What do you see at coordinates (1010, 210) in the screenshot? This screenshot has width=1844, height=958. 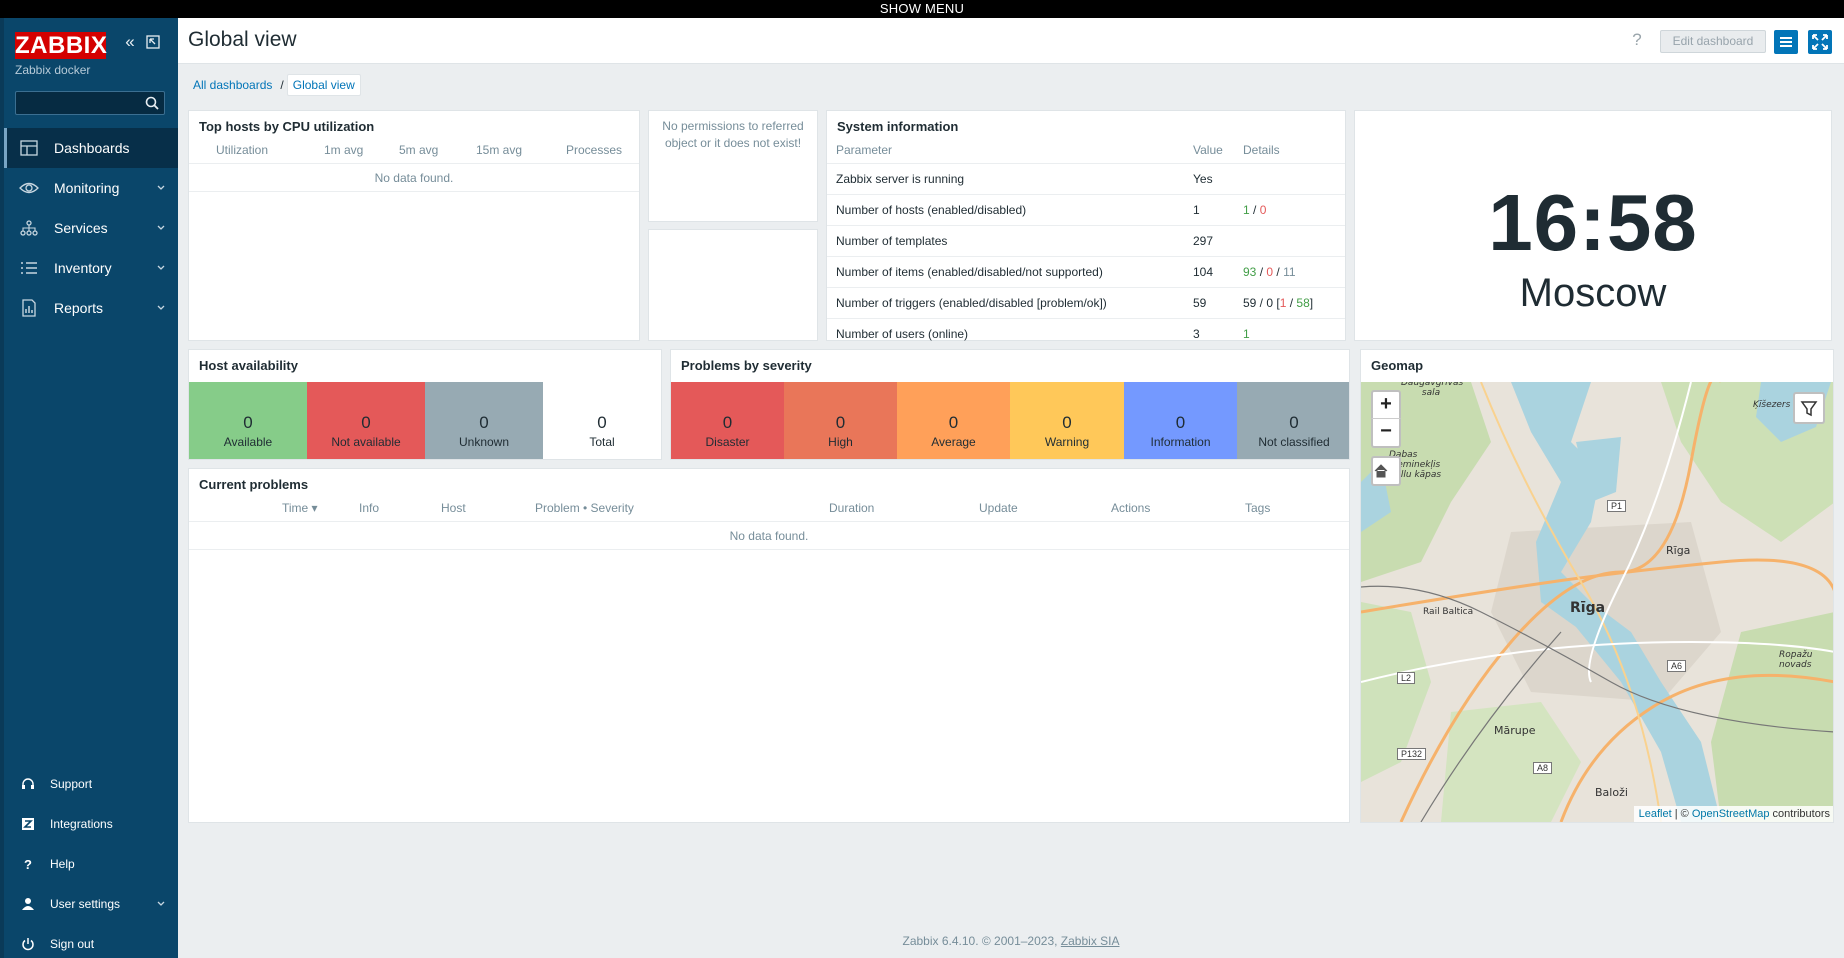 I see `param-cell: Number of hosts (enabled/disabled)` at bounding box center [1010, 210].